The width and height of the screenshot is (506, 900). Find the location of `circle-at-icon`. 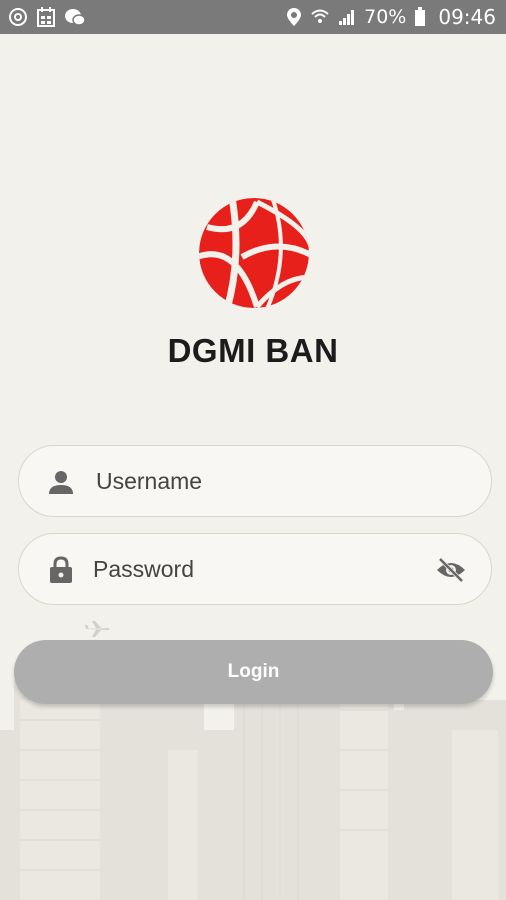

circle-at-icon is located at coordinates (18, 17).